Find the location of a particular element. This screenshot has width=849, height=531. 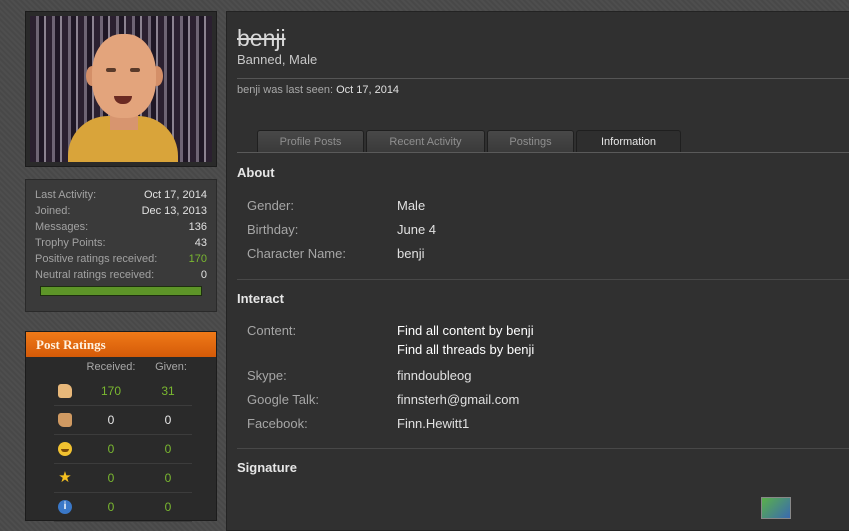

stat-last-activity: Last Activity: Oct 17, 2014 is located at coordinates (121, 195).